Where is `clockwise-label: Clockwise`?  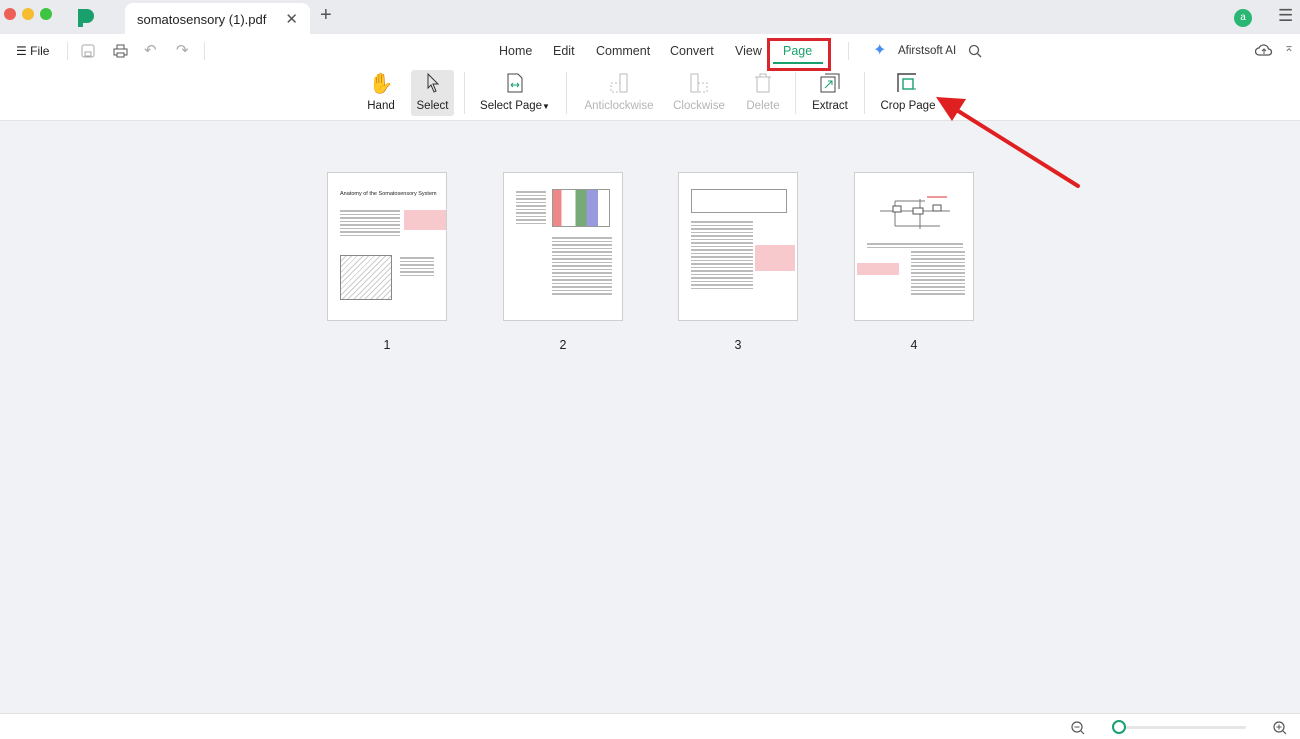 clockwise-label: Clockwise is located at coordinates (699, 106).